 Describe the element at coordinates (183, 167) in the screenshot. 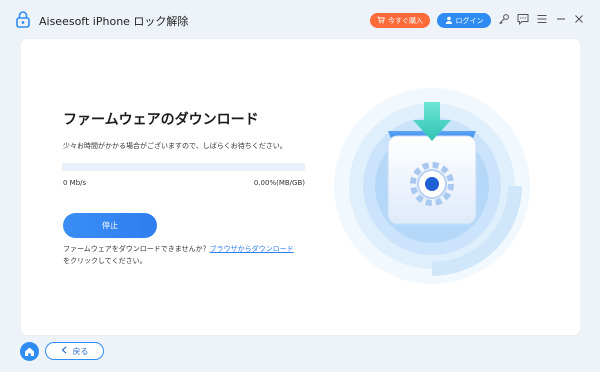

I see `download-progress-bar` at that location.